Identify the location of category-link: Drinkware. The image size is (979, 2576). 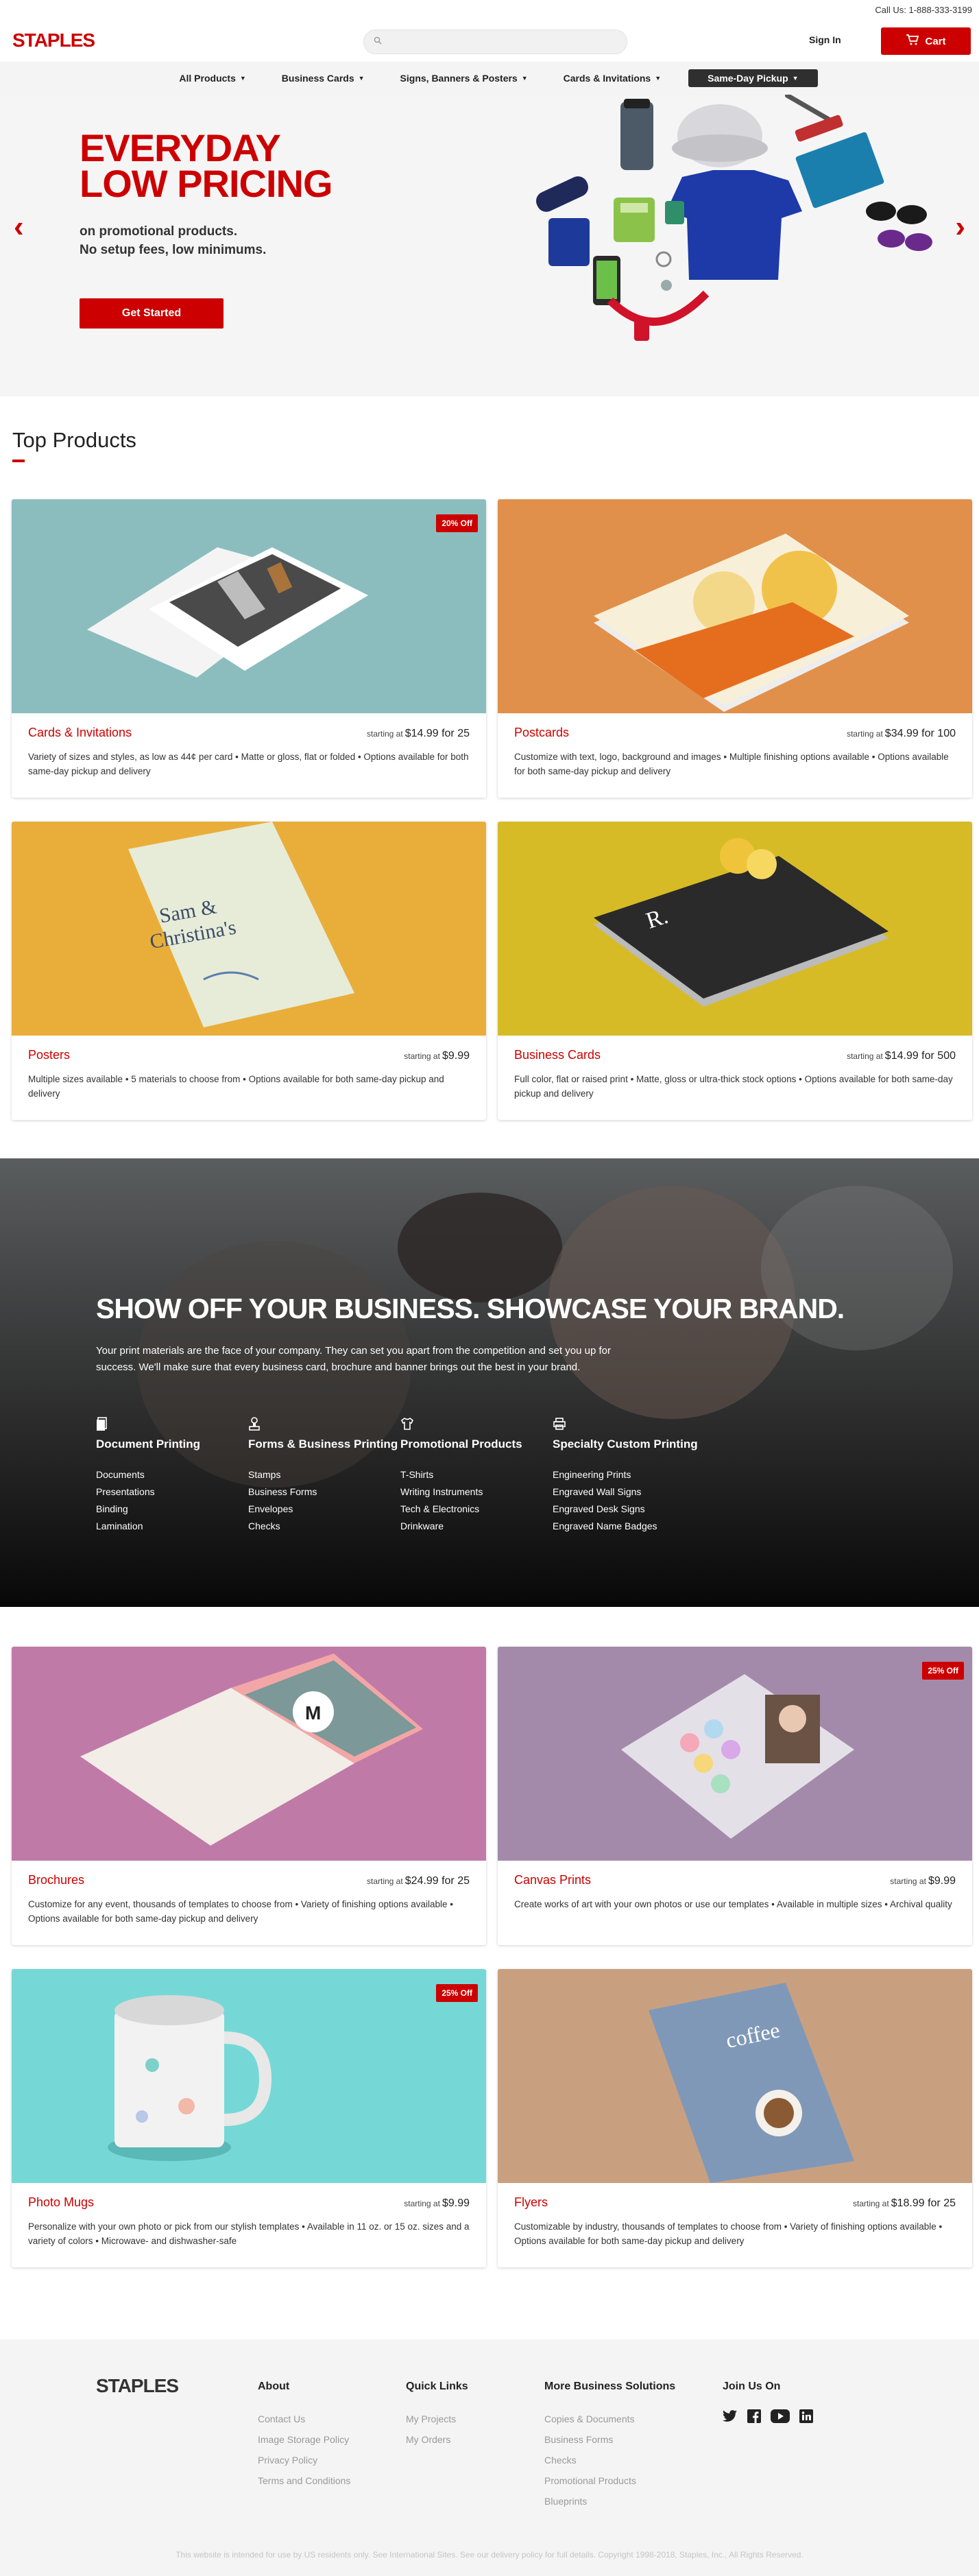
(476, 1526).